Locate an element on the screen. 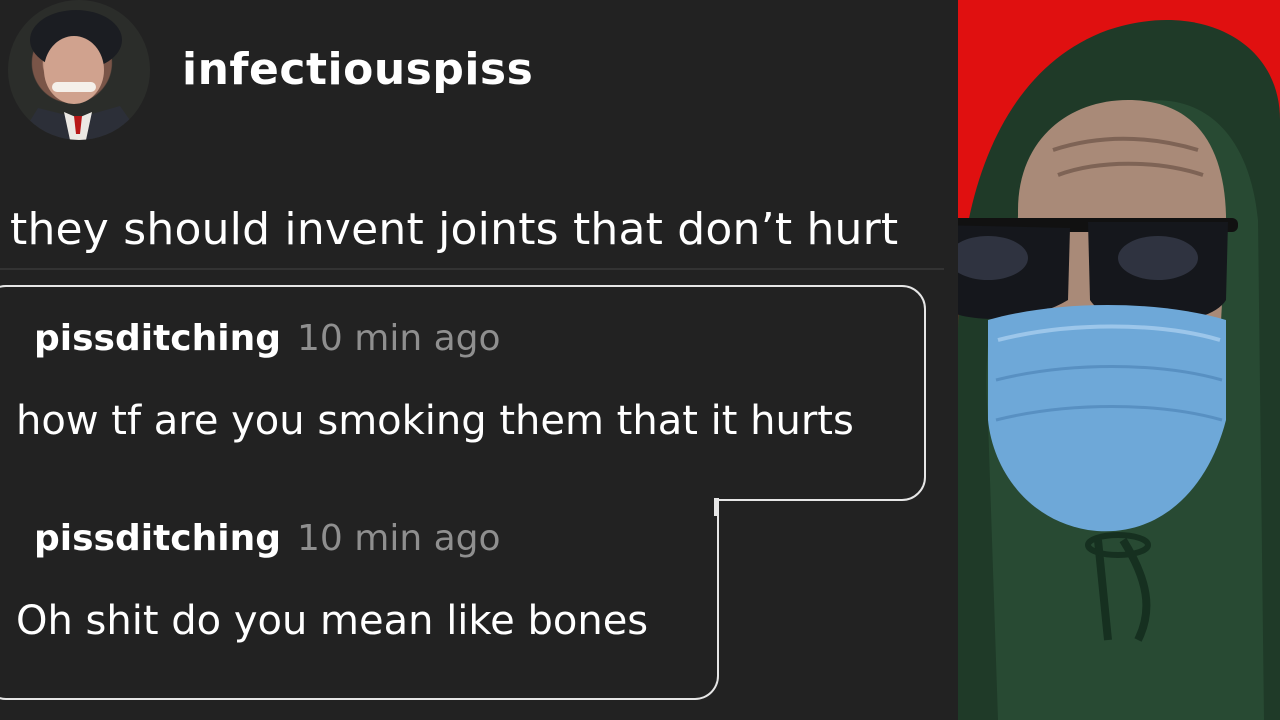 This screenshot has height=720, width=1280. reply-text: Oh shit do you mean like bones is located at coordinates (332, 621).